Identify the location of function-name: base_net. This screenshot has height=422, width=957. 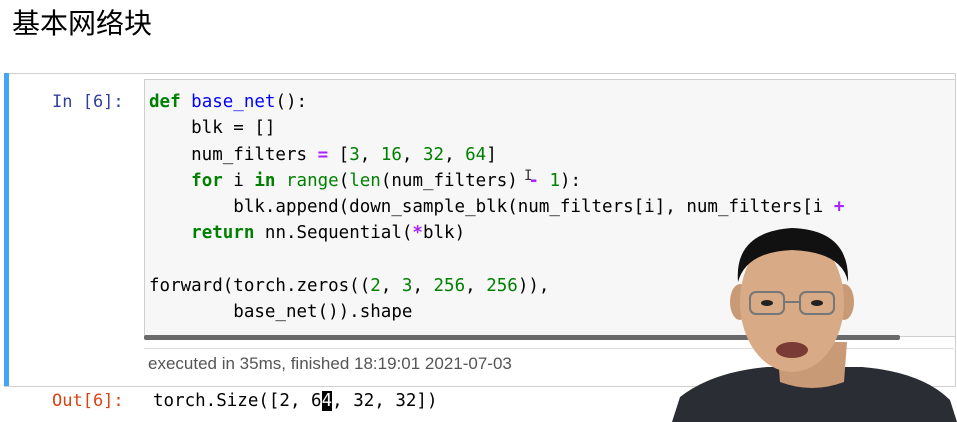
(233, 102).